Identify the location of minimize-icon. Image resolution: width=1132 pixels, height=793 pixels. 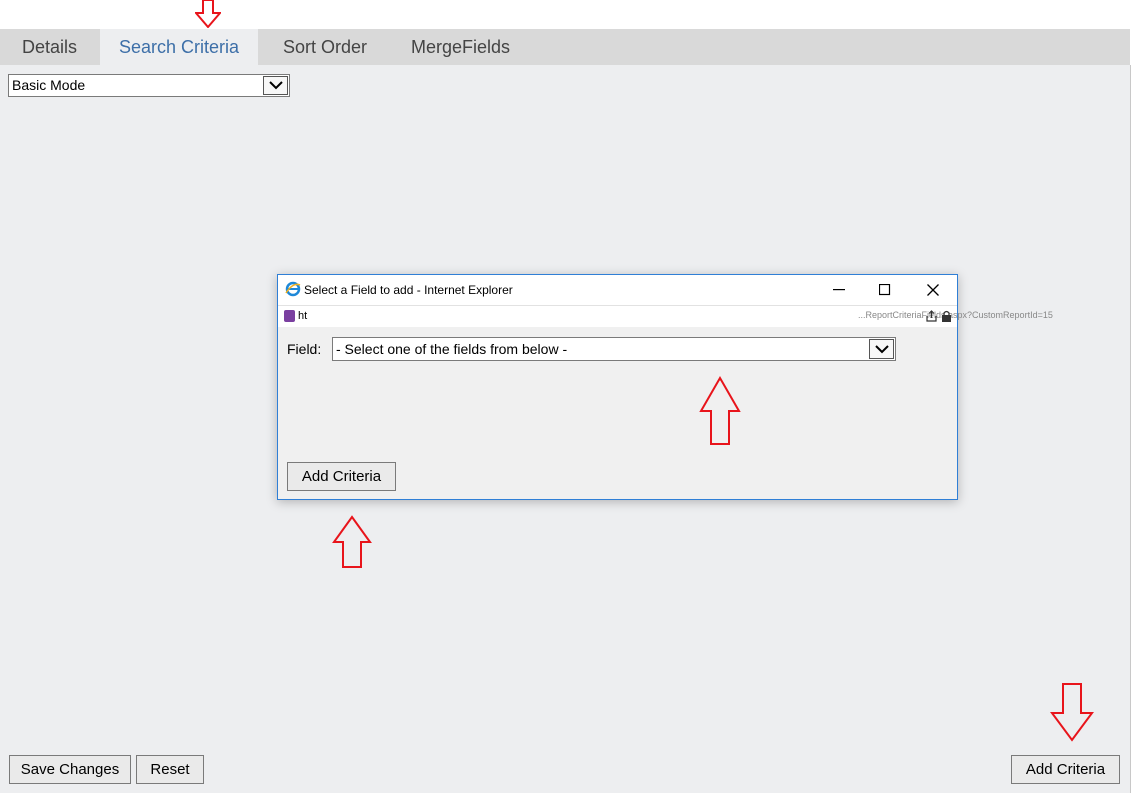
(839, 290).